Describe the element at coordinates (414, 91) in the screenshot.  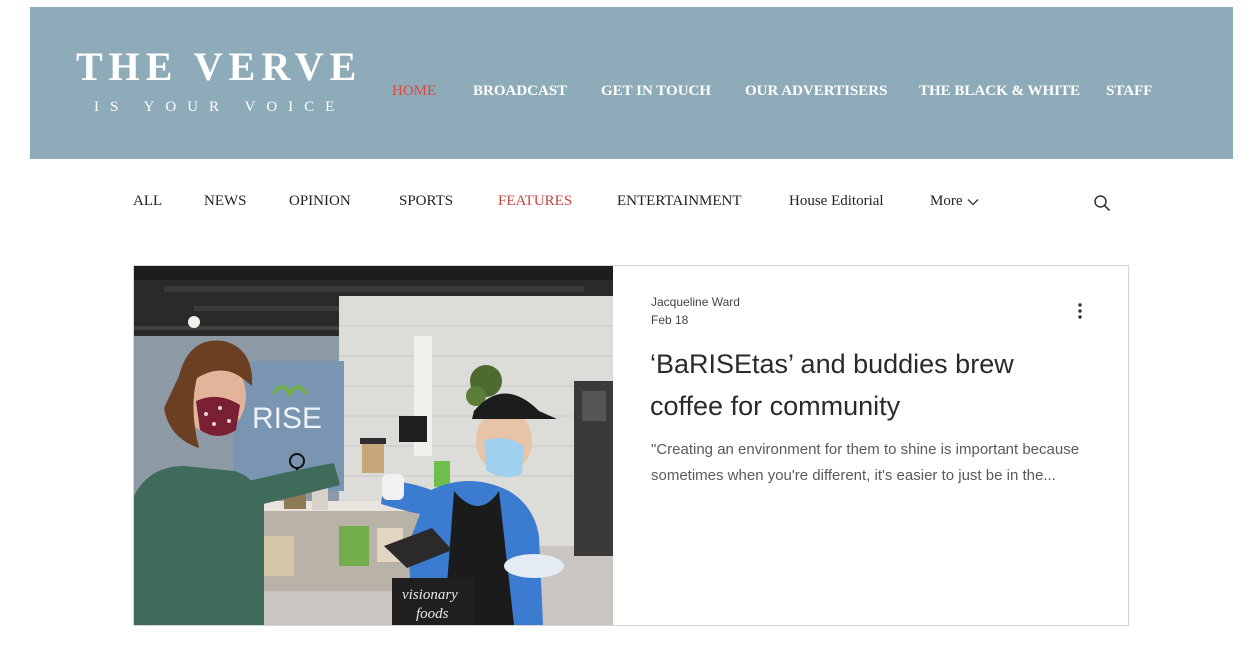
I see `main-nav-home: HOME` at that location.